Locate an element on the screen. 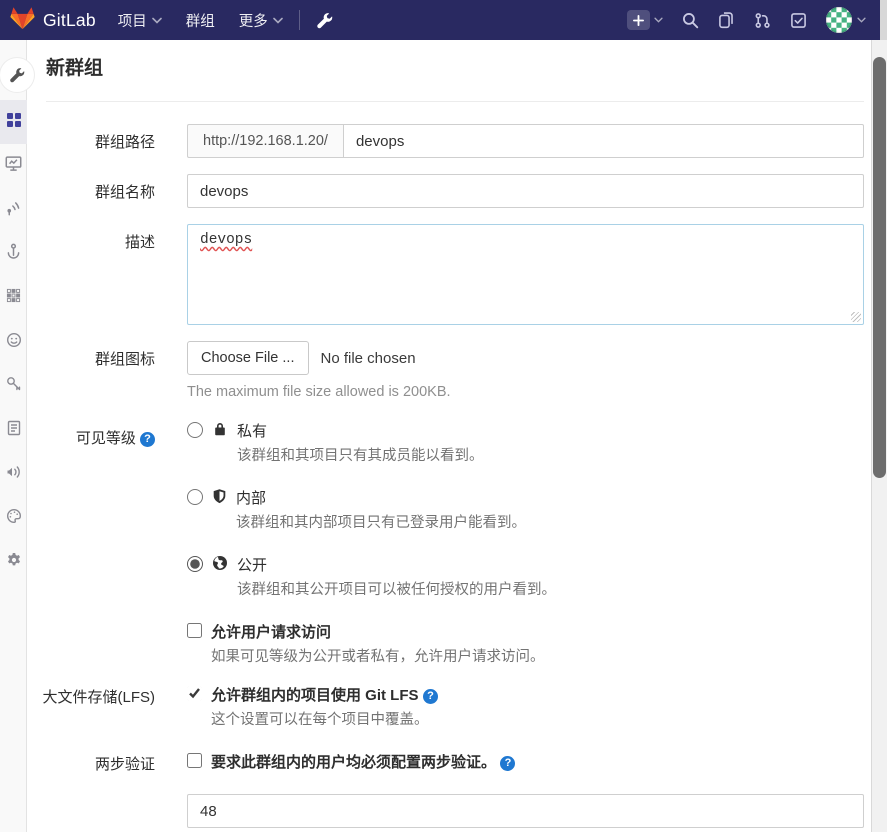 The height and width of the screenshot is (832, 887). sidebar-item-applications is located at coordinates (13, 298).